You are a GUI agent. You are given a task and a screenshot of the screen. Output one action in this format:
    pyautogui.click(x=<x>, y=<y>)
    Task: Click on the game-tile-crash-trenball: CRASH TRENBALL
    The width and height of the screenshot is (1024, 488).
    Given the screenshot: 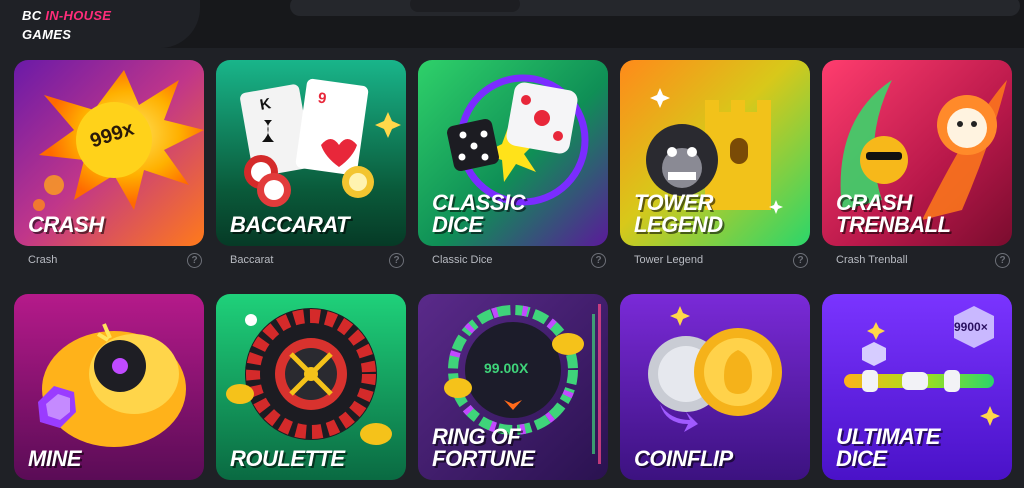 What is the action you would take?
    pyautogui.click(x=917, y=153)
    